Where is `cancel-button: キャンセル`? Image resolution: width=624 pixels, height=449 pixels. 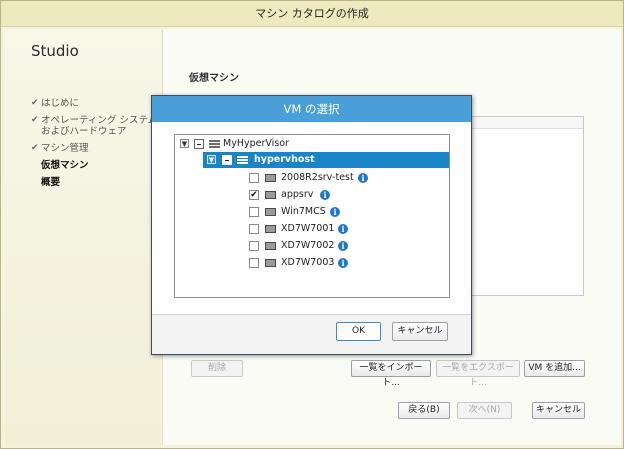 cancel-button: キャンセル is located at coordinates (558, 410).